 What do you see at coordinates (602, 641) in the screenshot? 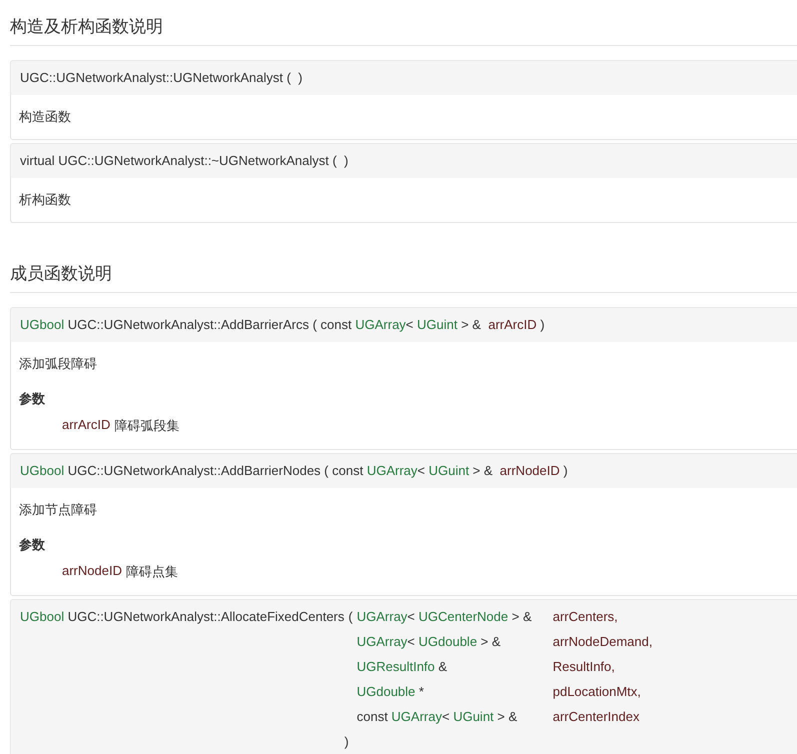
I see `parameter-name: arrNodeDemand,` at bounding box center [602, 641].